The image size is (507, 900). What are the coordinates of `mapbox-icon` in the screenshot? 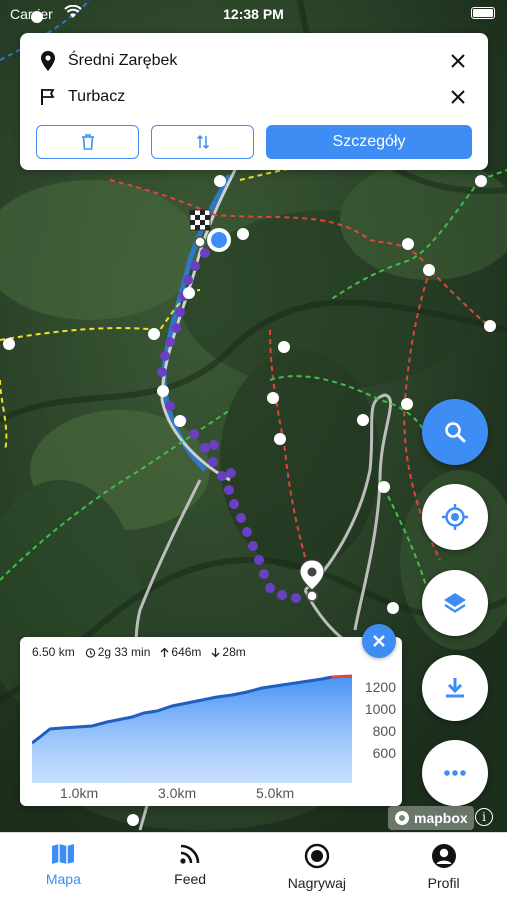 It's located at (402, 818).